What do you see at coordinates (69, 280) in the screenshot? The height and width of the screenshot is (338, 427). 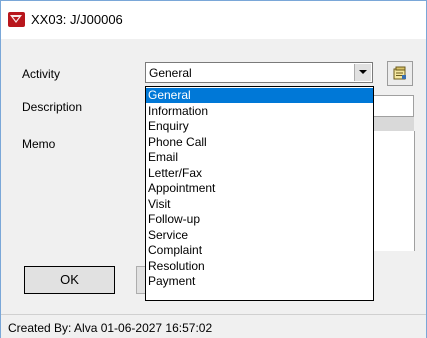 I see `ok-button: OK` at bounding box center [69, 280].